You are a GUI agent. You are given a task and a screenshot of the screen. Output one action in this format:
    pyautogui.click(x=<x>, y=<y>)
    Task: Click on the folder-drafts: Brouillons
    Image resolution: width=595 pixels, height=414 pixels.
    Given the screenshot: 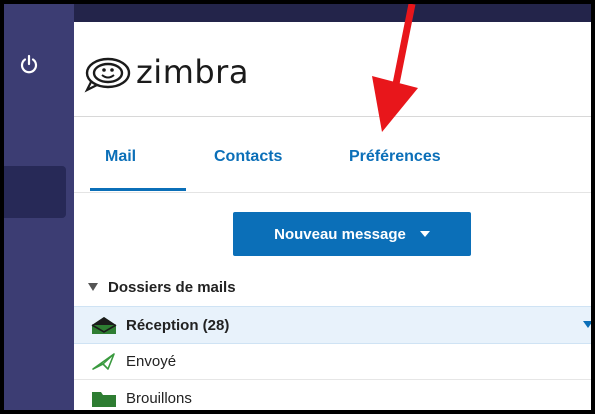 What is the action you would take?
    pyautogui.click(x=332, y=395)
    